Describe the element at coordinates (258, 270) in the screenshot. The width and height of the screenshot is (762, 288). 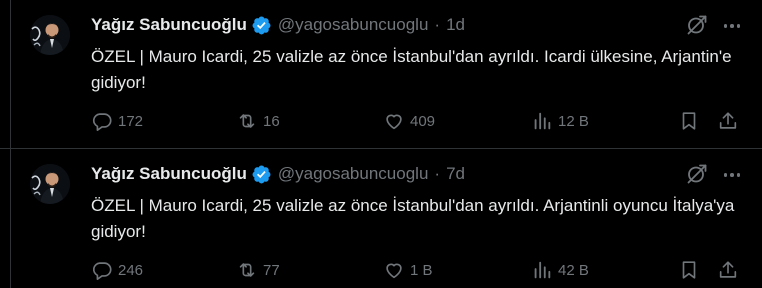
I see `retweet-button: 77` at that location.